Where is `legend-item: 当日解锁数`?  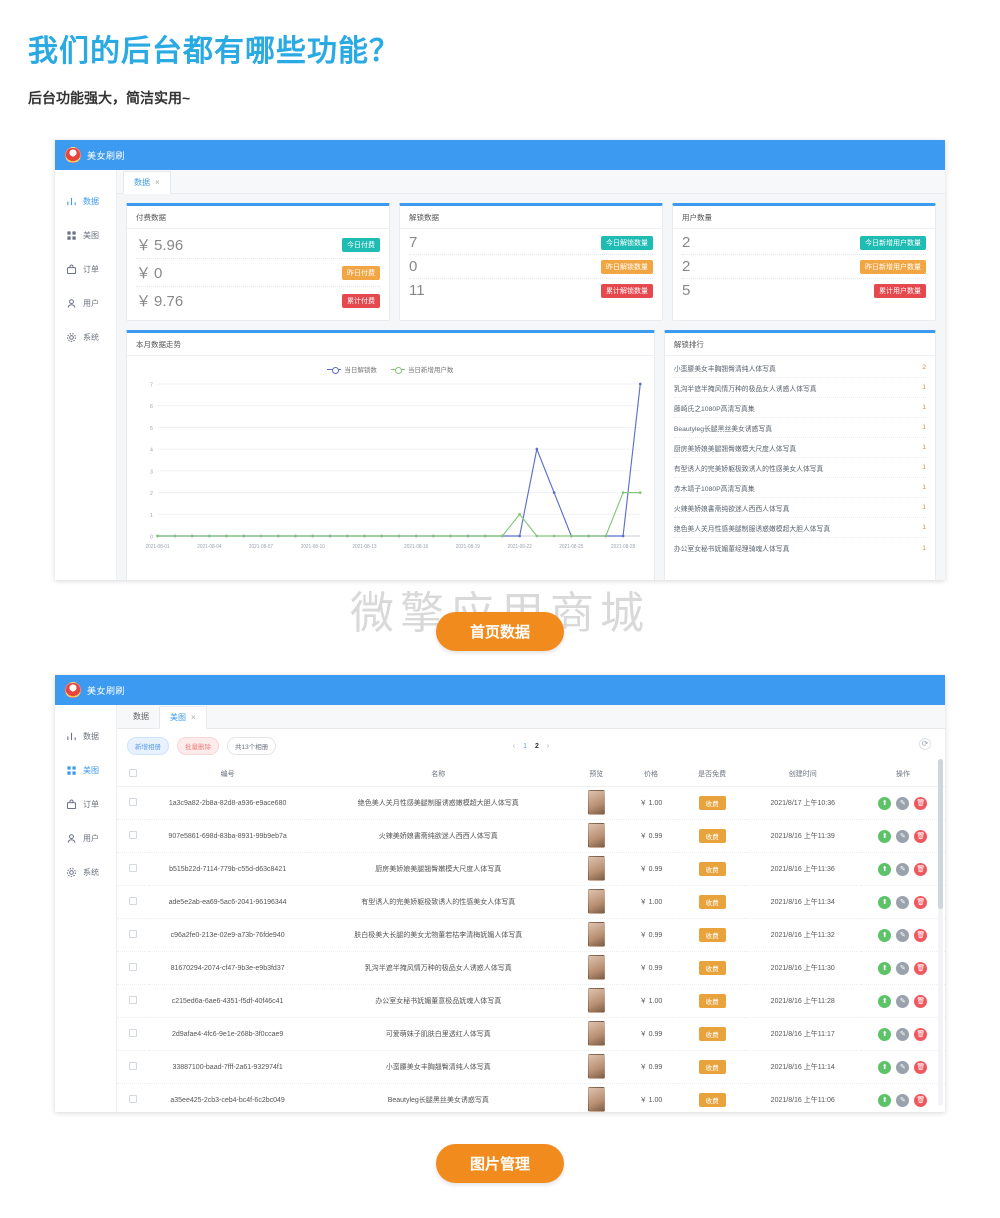
legend-item: 当日解锁数 is located at coordinates (352, 369).